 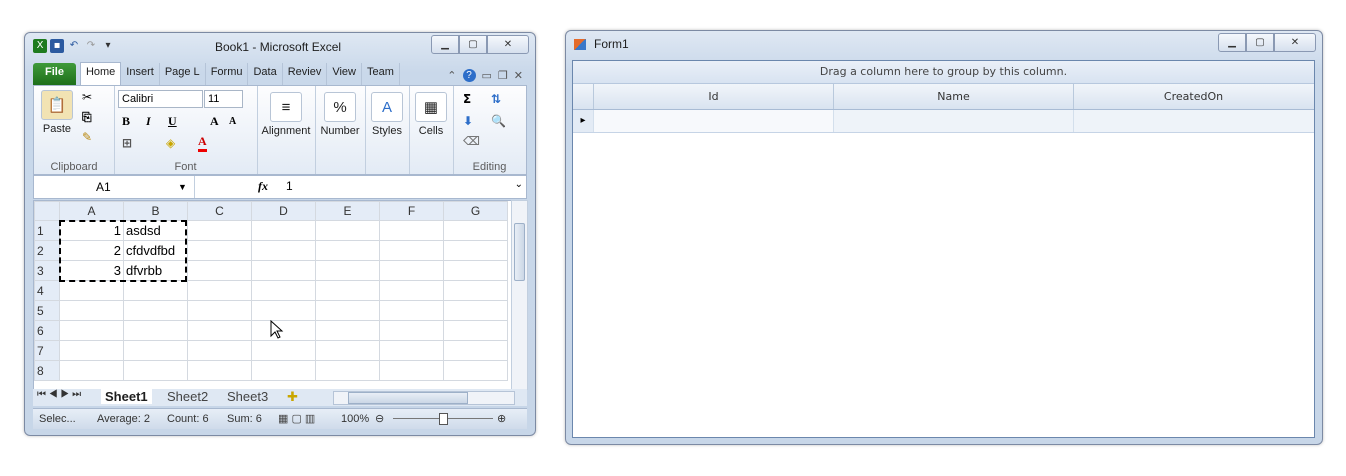 What do you see at coordinates (91, 211) in the screenshot?
I see `column-header-a: A` at bounding box center [91, 211].